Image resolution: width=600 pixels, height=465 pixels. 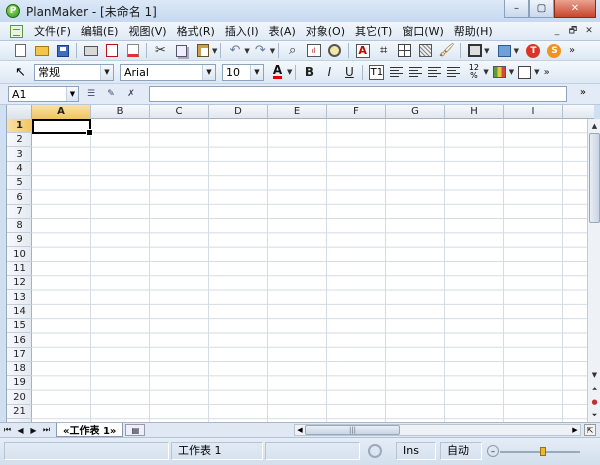 What do you see at coordinates (349, 72) in the screenshot?
I see `underline-button: U` at bounding box center [349, 72].